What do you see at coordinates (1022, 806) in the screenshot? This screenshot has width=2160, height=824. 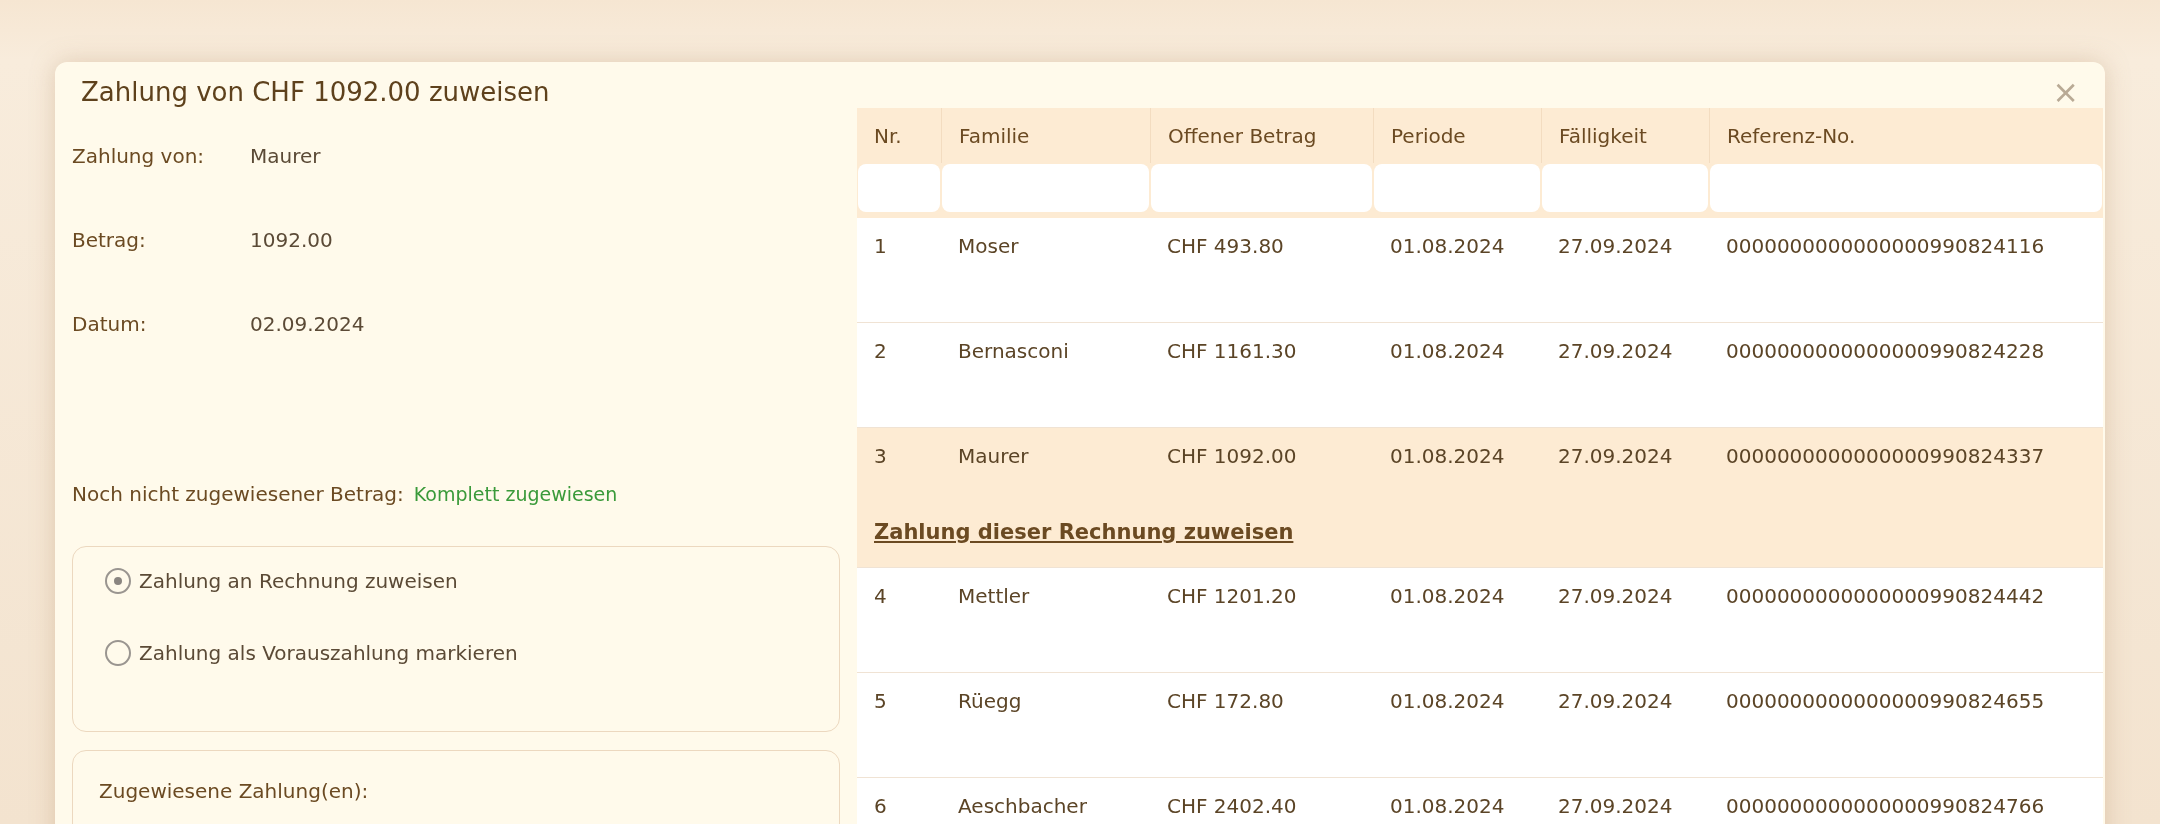 I see `table-cell-text: Aeschbacher` at bounding box center [1022, 806].